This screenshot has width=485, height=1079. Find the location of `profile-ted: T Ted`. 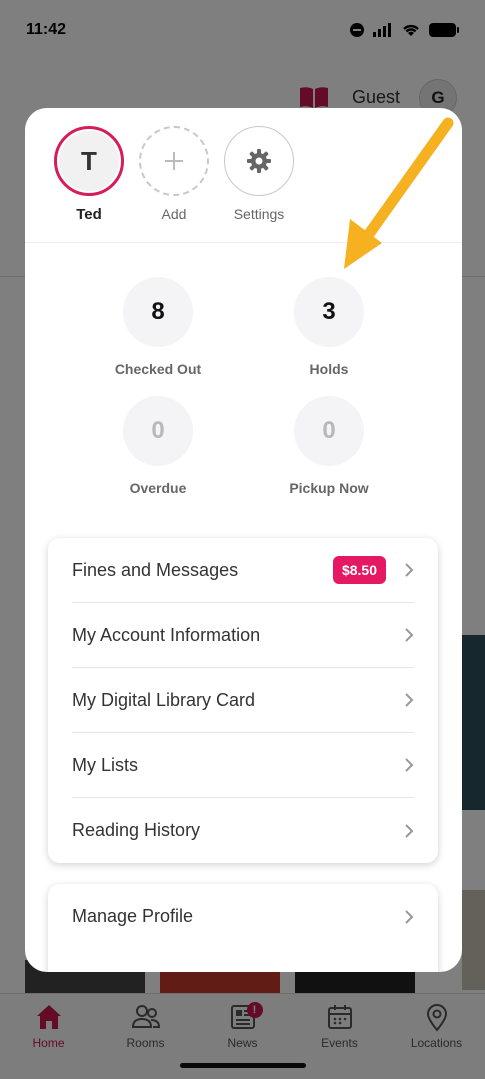

profile-ted: T Ted is located at coordinates (89, 174).